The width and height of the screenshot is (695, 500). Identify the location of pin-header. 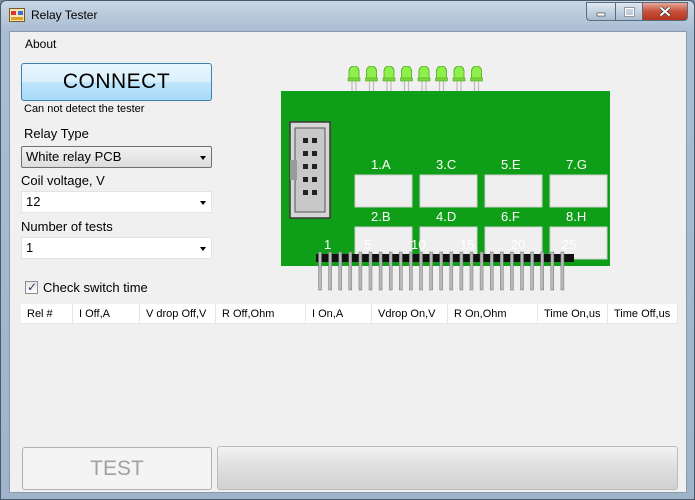
(445, 271).